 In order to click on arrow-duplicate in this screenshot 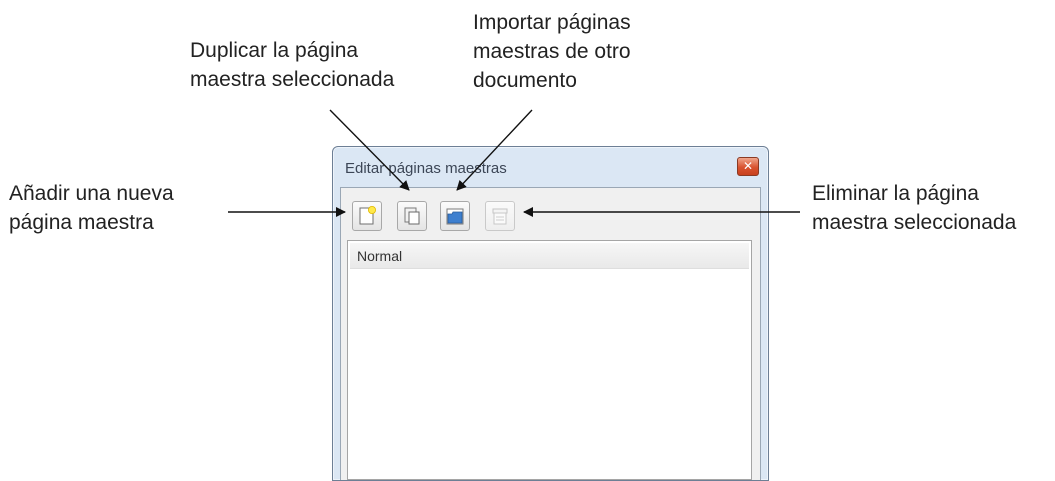, I will do `click(369, 150)`.